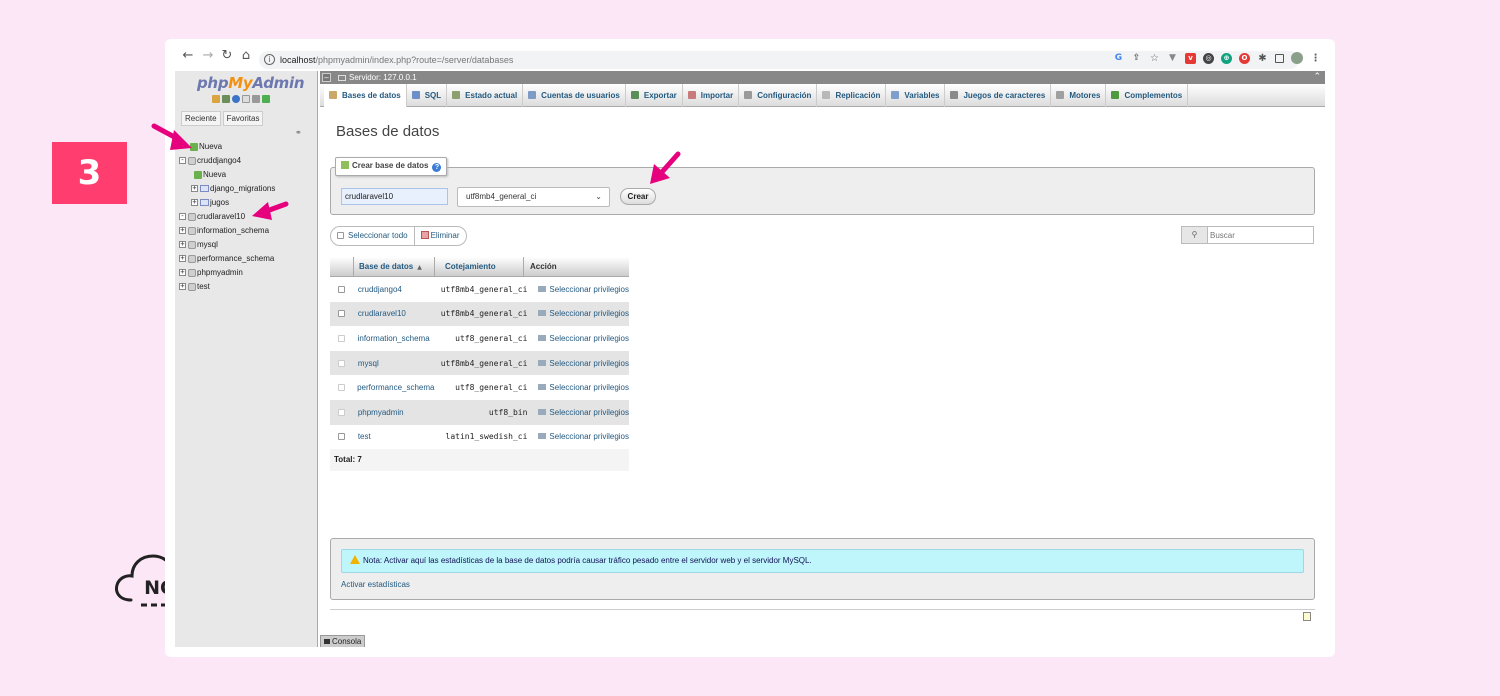 The height and width of the screenshot is (696, 1500). I want to click on tree-item-information-schema: + information_schema, so click(247, 231).